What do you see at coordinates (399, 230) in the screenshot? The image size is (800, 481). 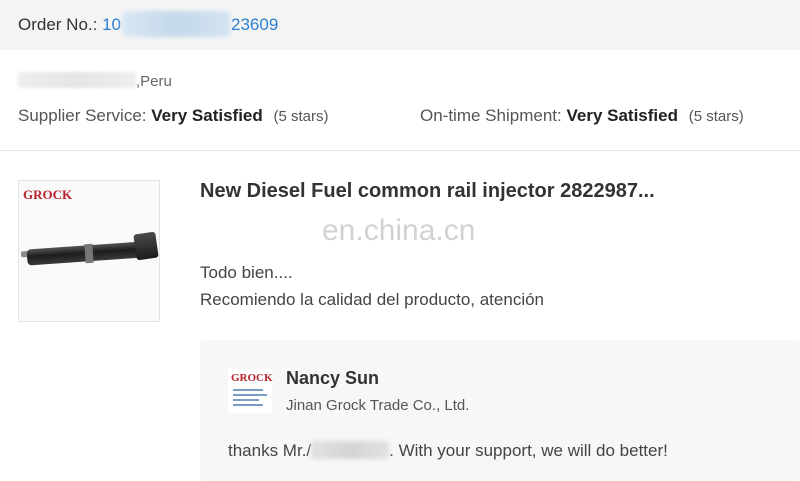 I see `site-watermark: en.china.cn` at bounding box center [399, 230].